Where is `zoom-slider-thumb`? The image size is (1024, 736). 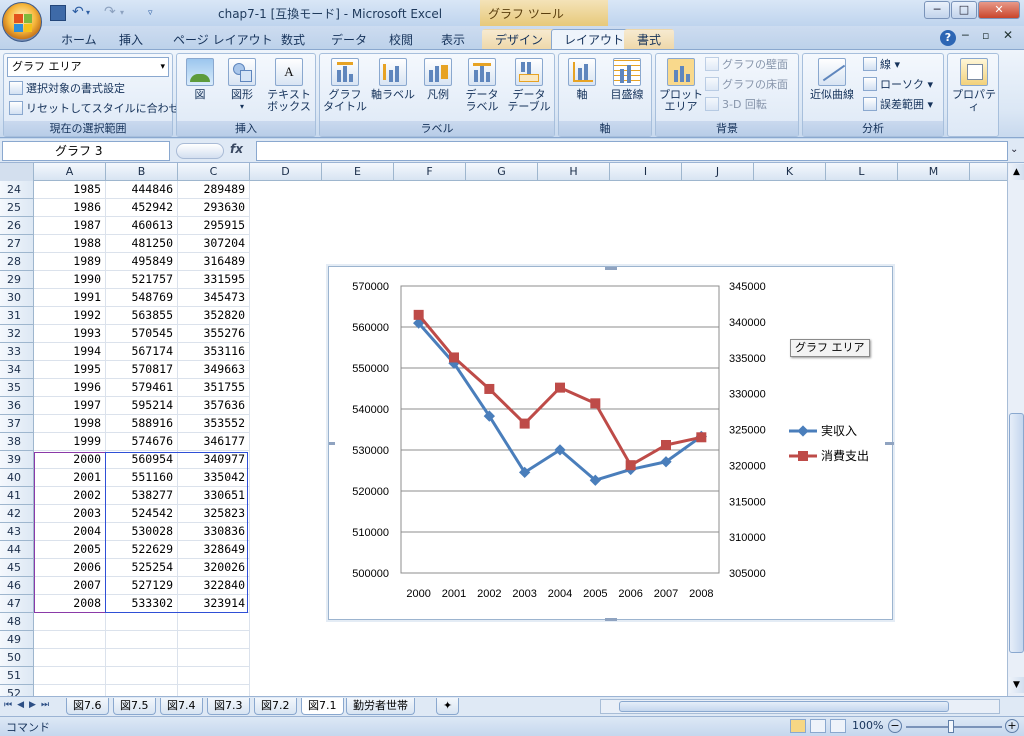 zoom-slider-thumb is located at coordinates (951, 726).